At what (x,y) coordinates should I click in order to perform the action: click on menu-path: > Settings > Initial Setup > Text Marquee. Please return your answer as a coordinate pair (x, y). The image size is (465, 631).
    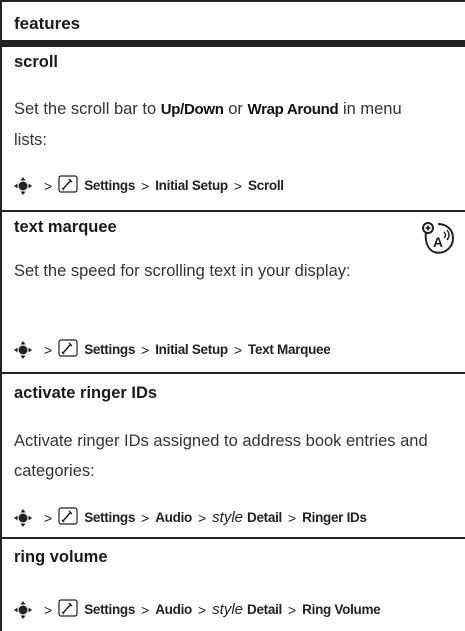
    Looking at the image, I should click on (172, 349).